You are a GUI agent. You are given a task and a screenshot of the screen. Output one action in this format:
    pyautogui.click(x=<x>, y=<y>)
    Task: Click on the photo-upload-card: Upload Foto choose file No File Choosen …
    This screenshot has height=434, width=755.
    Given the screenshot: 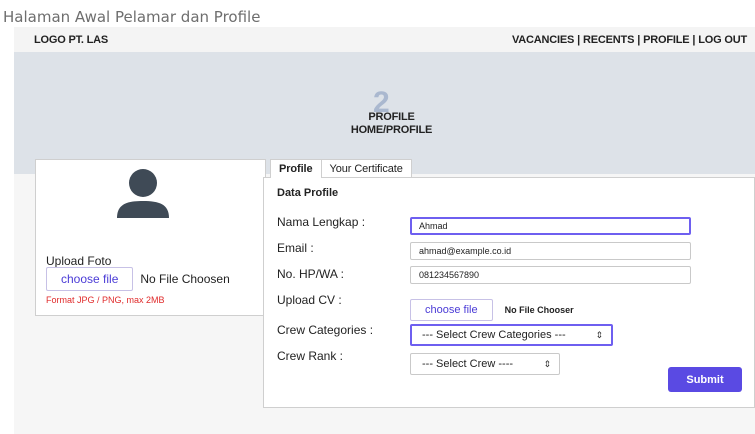 What is the action you would take?
    pyautogui.click(x=150, y=237)
    